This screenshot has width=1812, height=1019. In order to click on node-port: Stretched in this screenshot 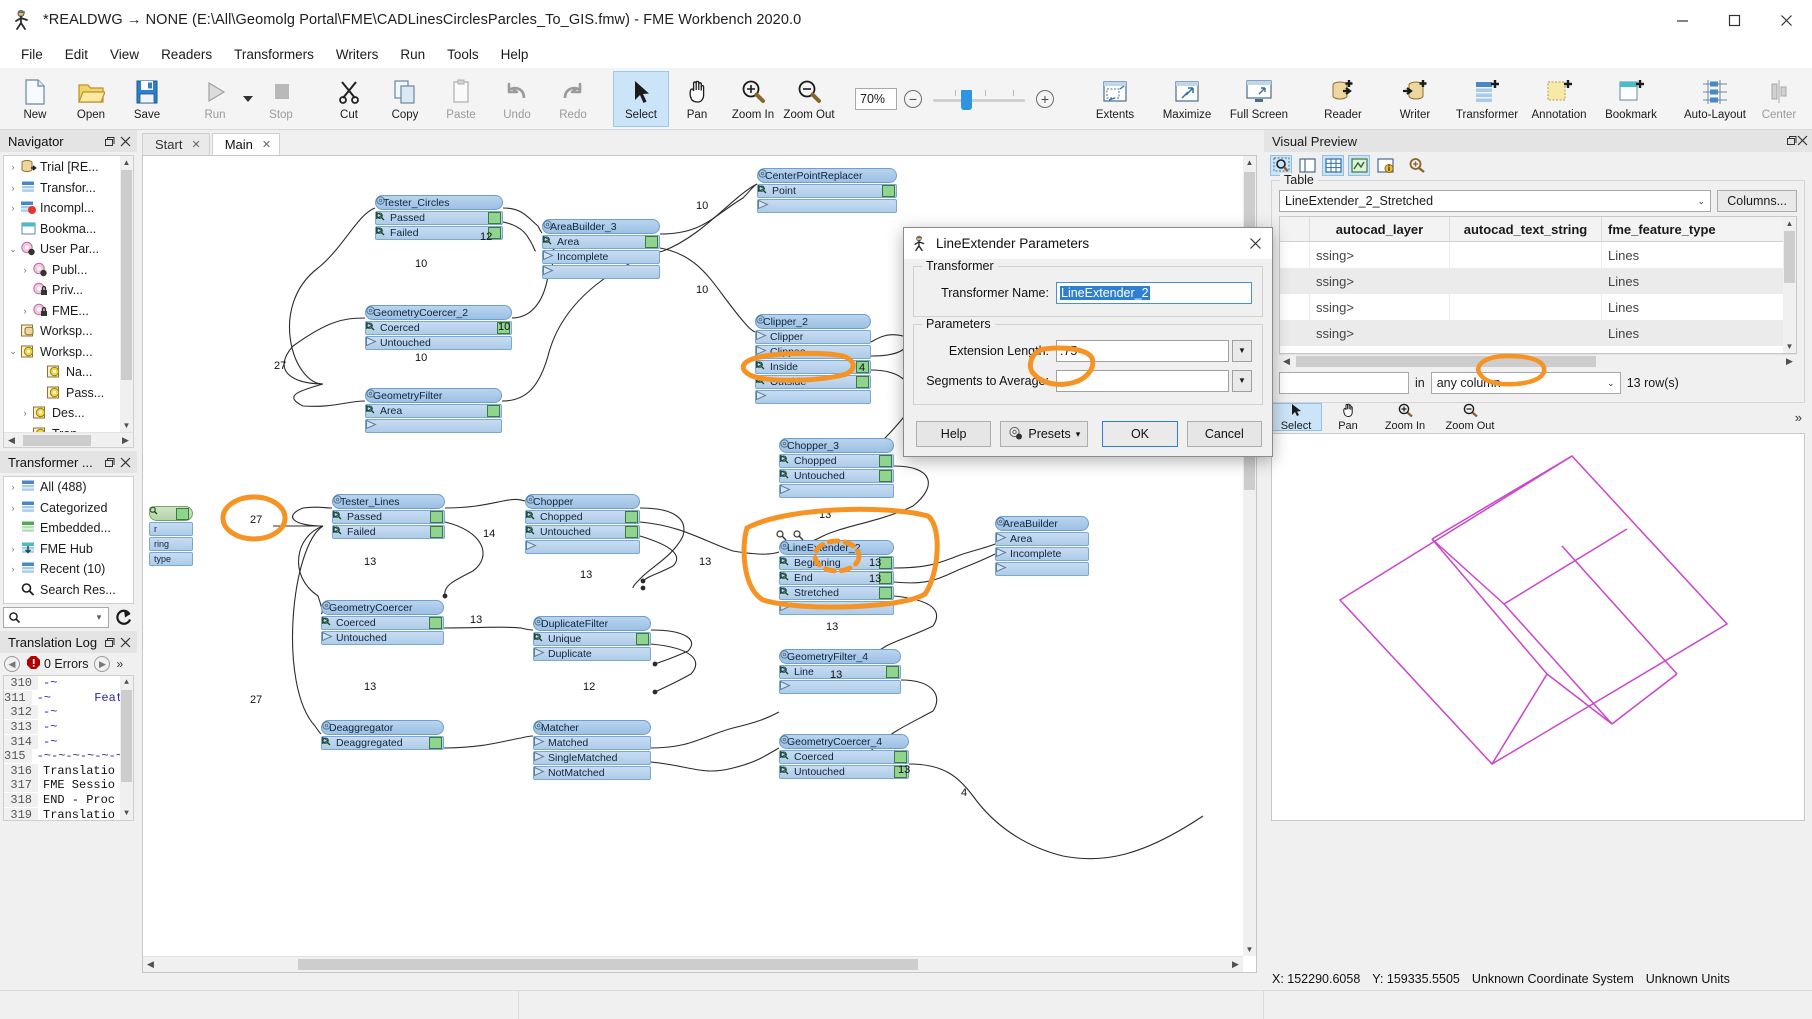, I will do `click(836, 593)`.